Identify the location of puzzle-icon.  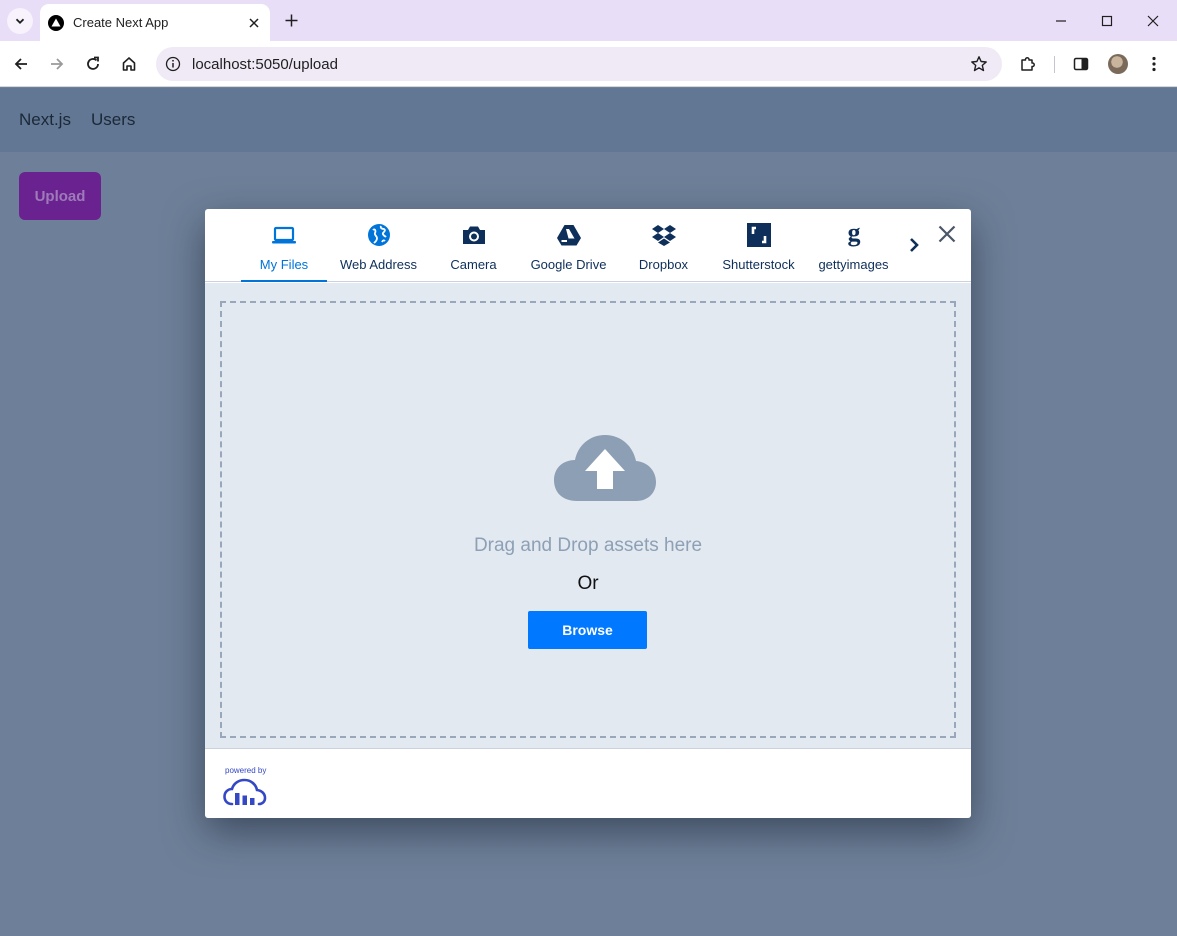
(1028, 64).